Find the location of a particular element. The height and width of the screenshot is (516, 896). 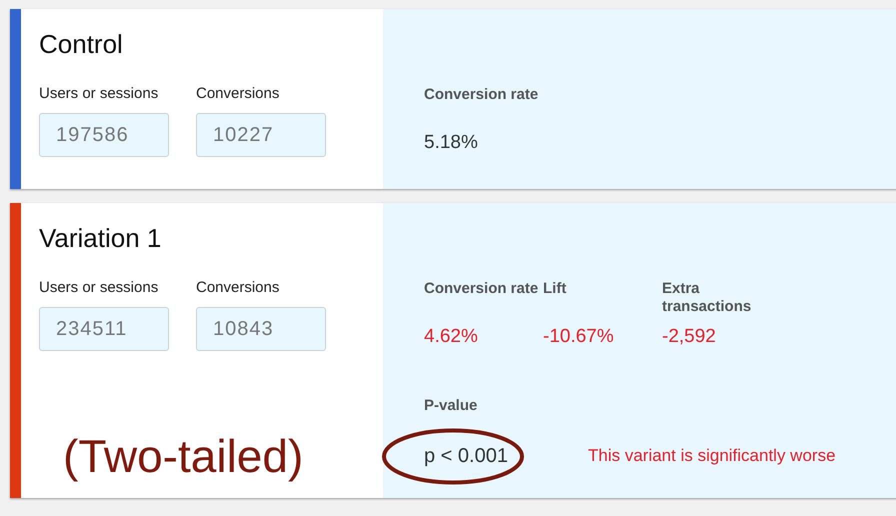

annotation-text: (Two-tailed) is located at coordinates (183, 456).